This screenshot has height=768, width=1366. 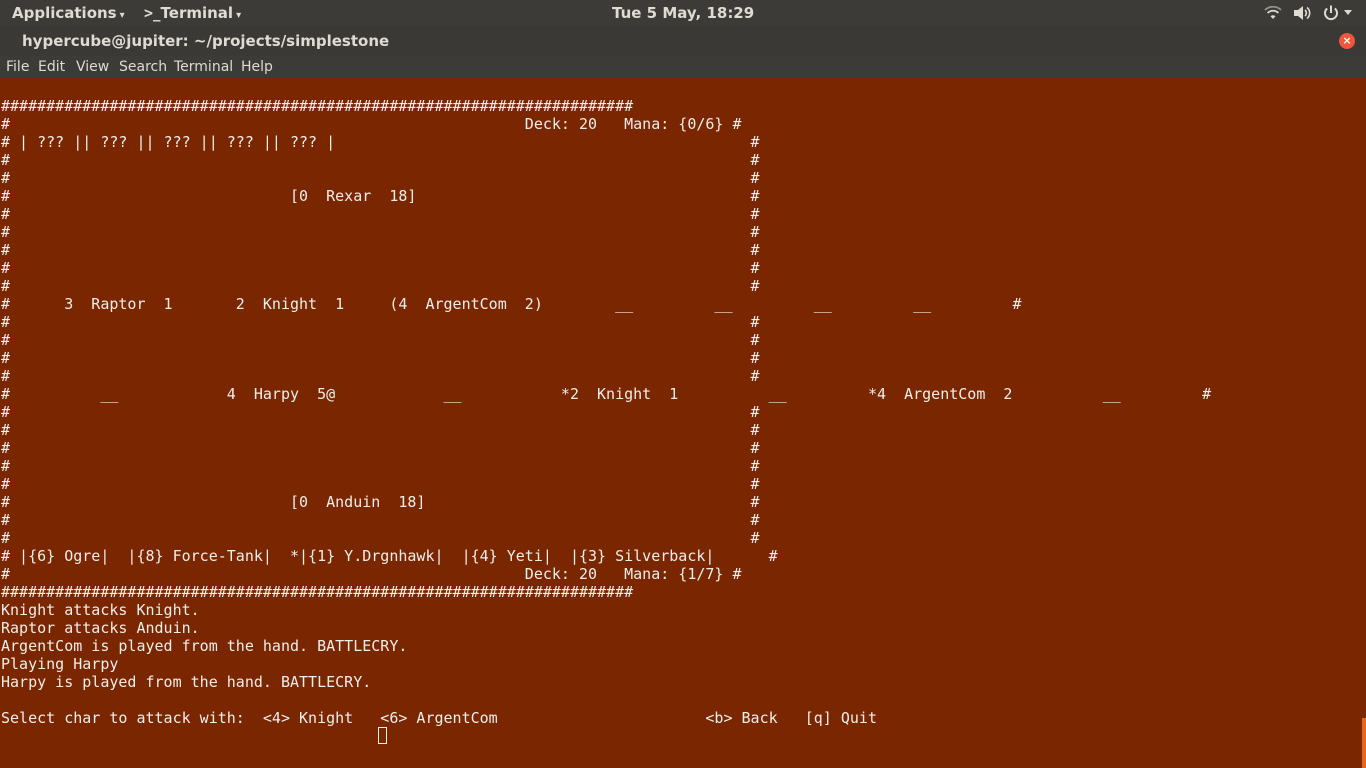 What do you see at coordinates (371, 124) in the screenshot?
I see `terminal-line: # Deck: 20 Mana: {0/6} #` at bounding box center [371, 124].